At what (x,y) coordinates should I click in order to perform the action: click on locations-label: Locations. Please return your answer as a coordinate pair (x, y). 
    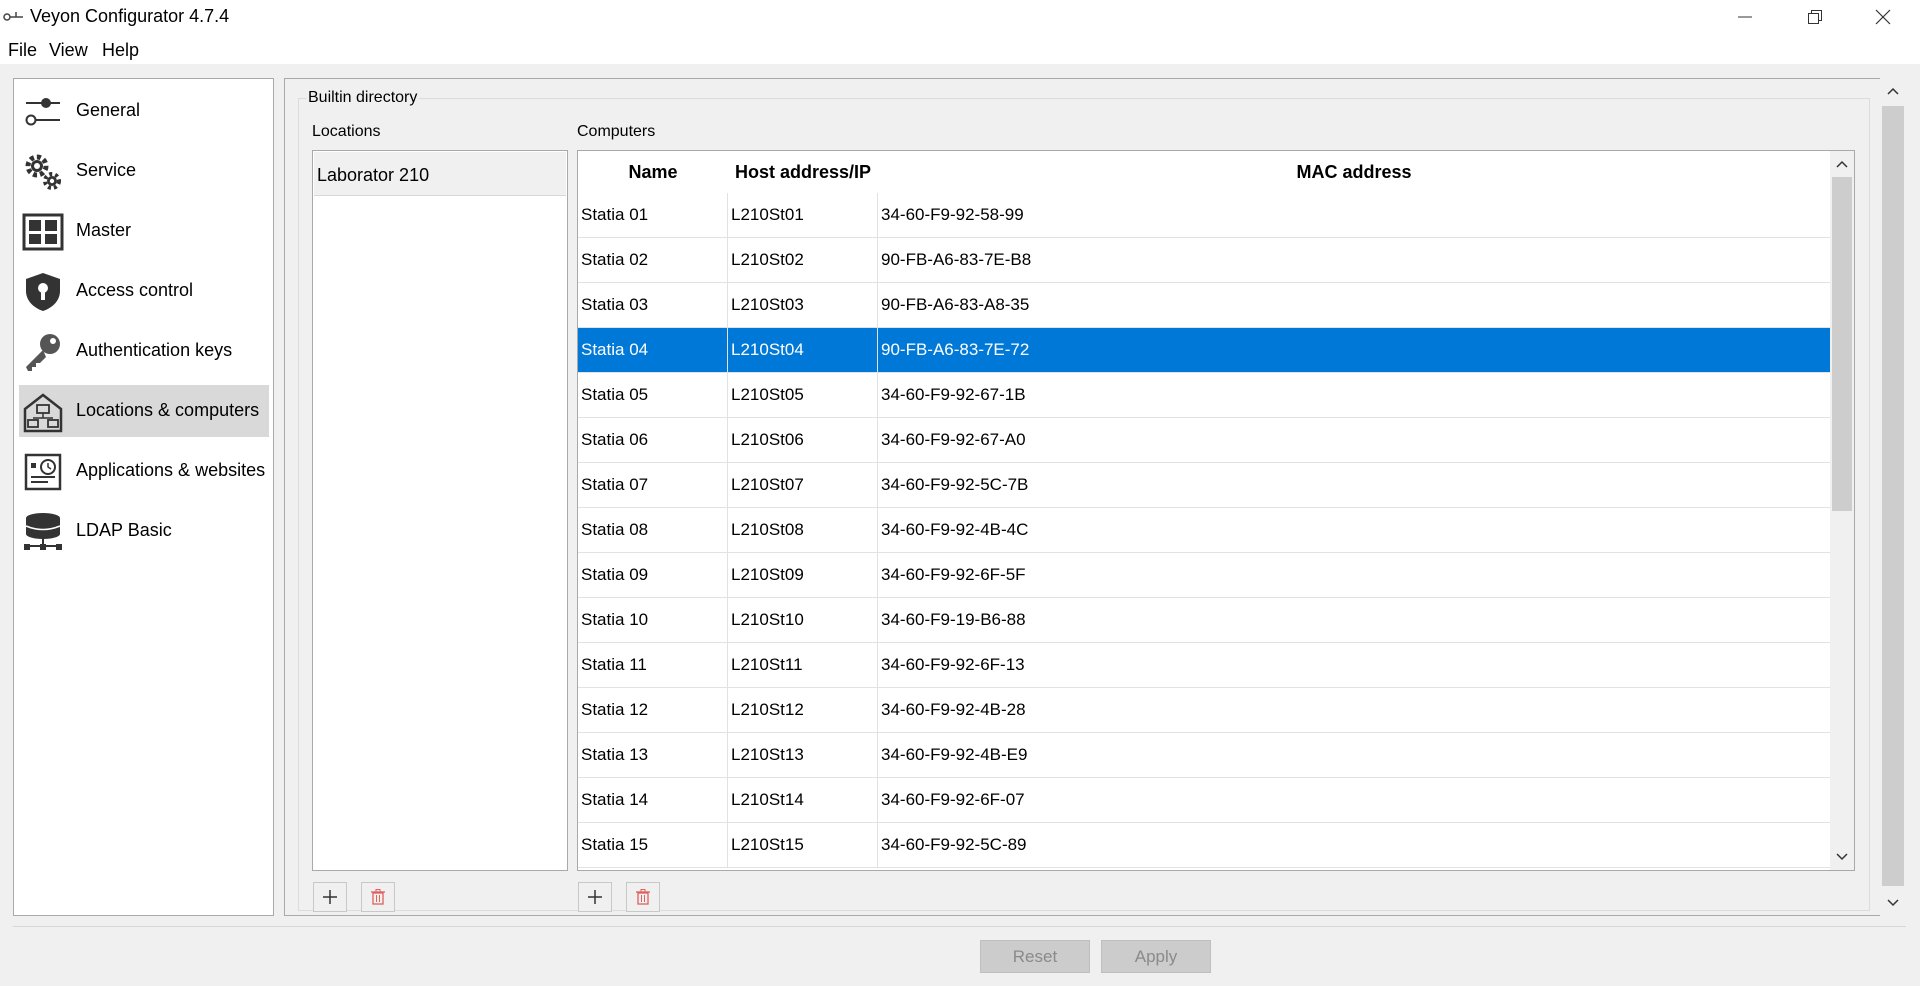
    Looking at the image, I should click on (346, 131).